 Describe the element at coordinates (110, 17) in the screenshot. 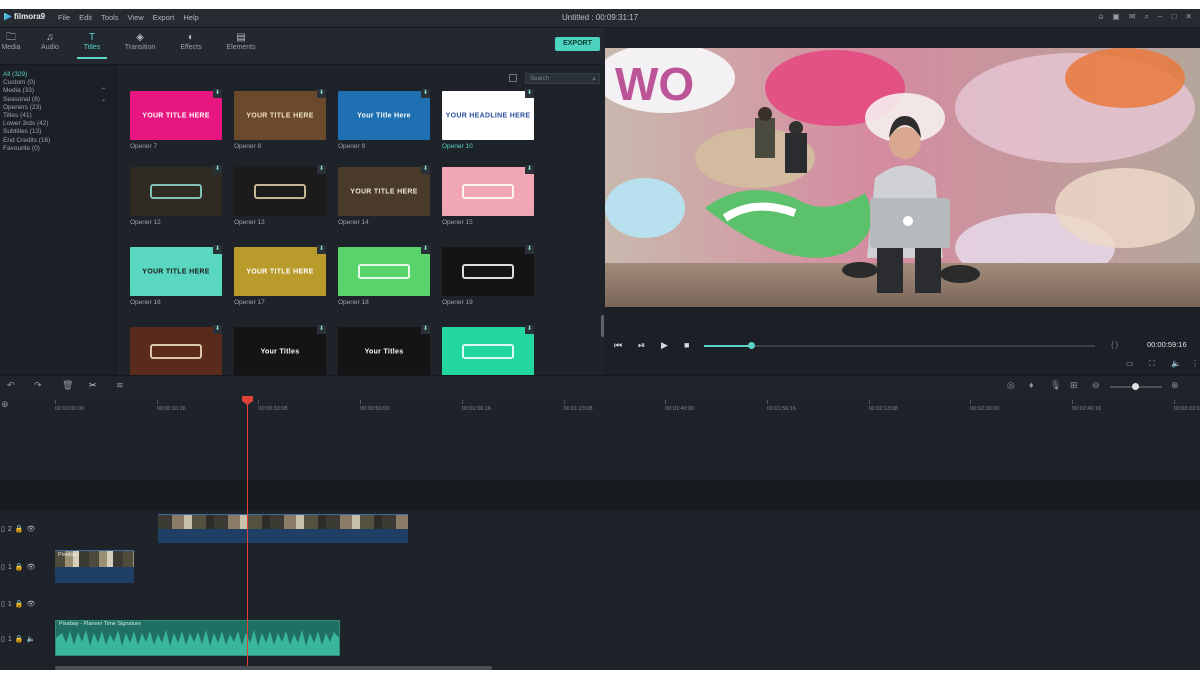

I see `menu-tools: Tools` at that location.